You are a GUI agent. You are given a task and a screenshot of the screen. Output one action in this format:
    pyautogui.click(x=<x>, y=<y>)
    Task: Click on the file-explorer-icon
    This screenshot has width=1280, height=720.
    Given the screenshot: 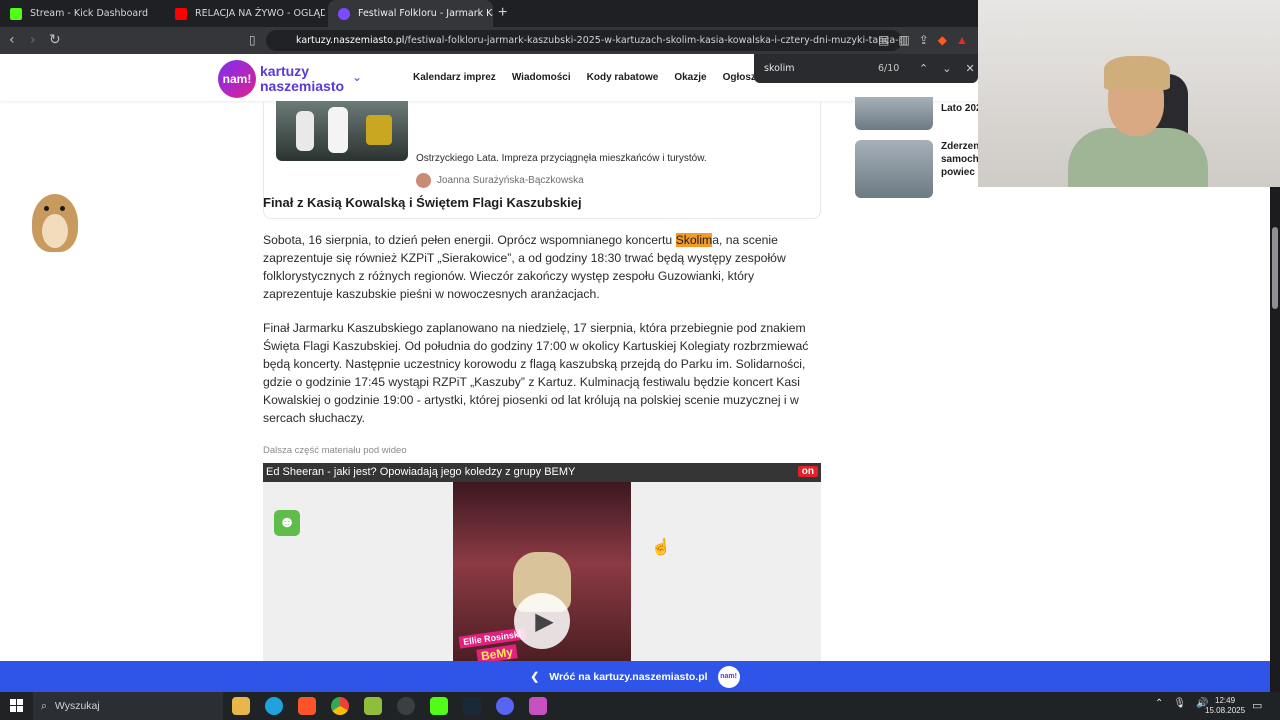 What is the action you would take?
    pyautogui.click(x=241, y=706)
    